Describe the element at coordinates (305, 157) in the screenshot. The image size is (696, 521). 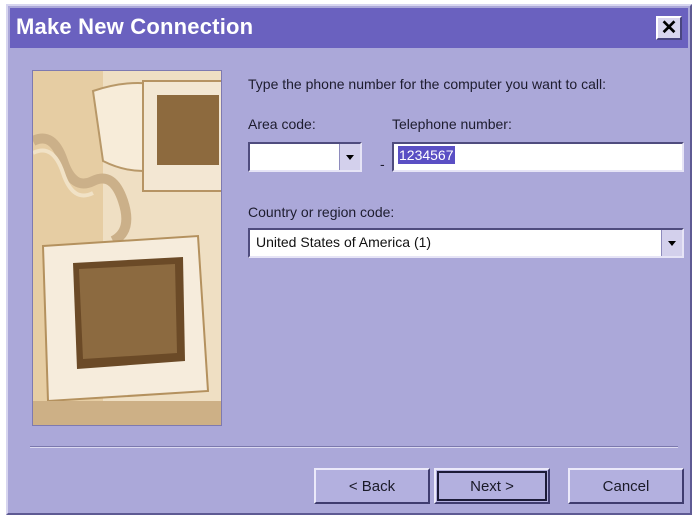
I see `area-code-combobox` at that location.